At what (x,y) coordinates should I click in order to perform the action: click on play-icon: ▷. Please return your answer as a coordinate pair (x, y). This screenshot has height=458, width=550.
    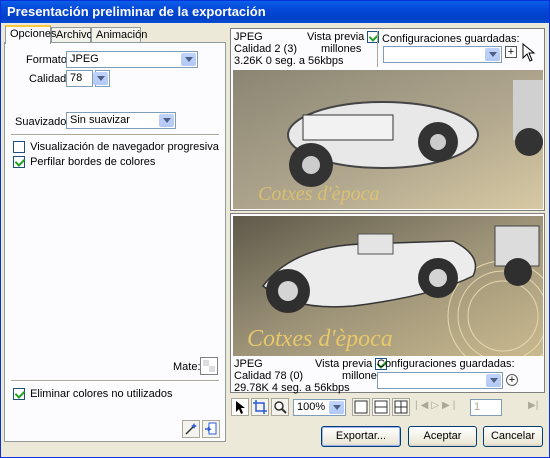
    Looking at the image, I should click on (436, 405).